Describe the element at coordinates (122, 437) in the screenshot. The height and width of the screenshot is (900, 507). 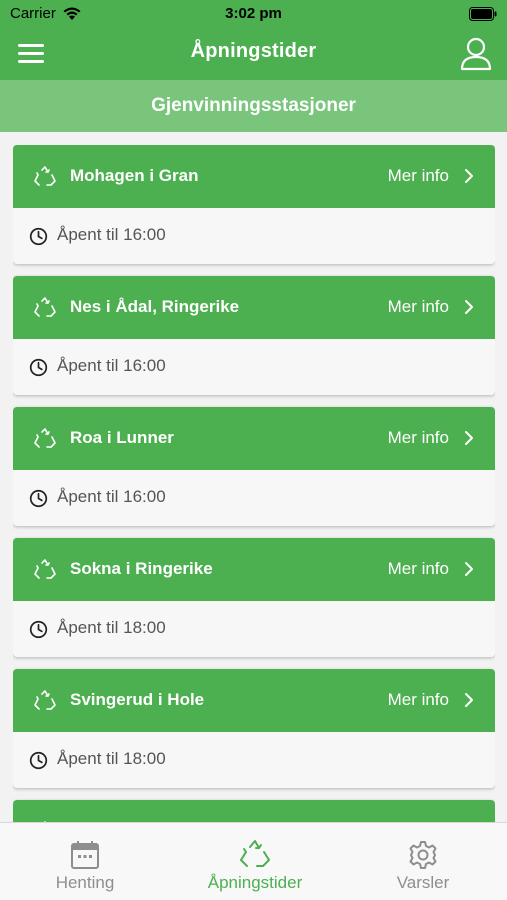
I see `station-name: Roa i Lunner` at that location.